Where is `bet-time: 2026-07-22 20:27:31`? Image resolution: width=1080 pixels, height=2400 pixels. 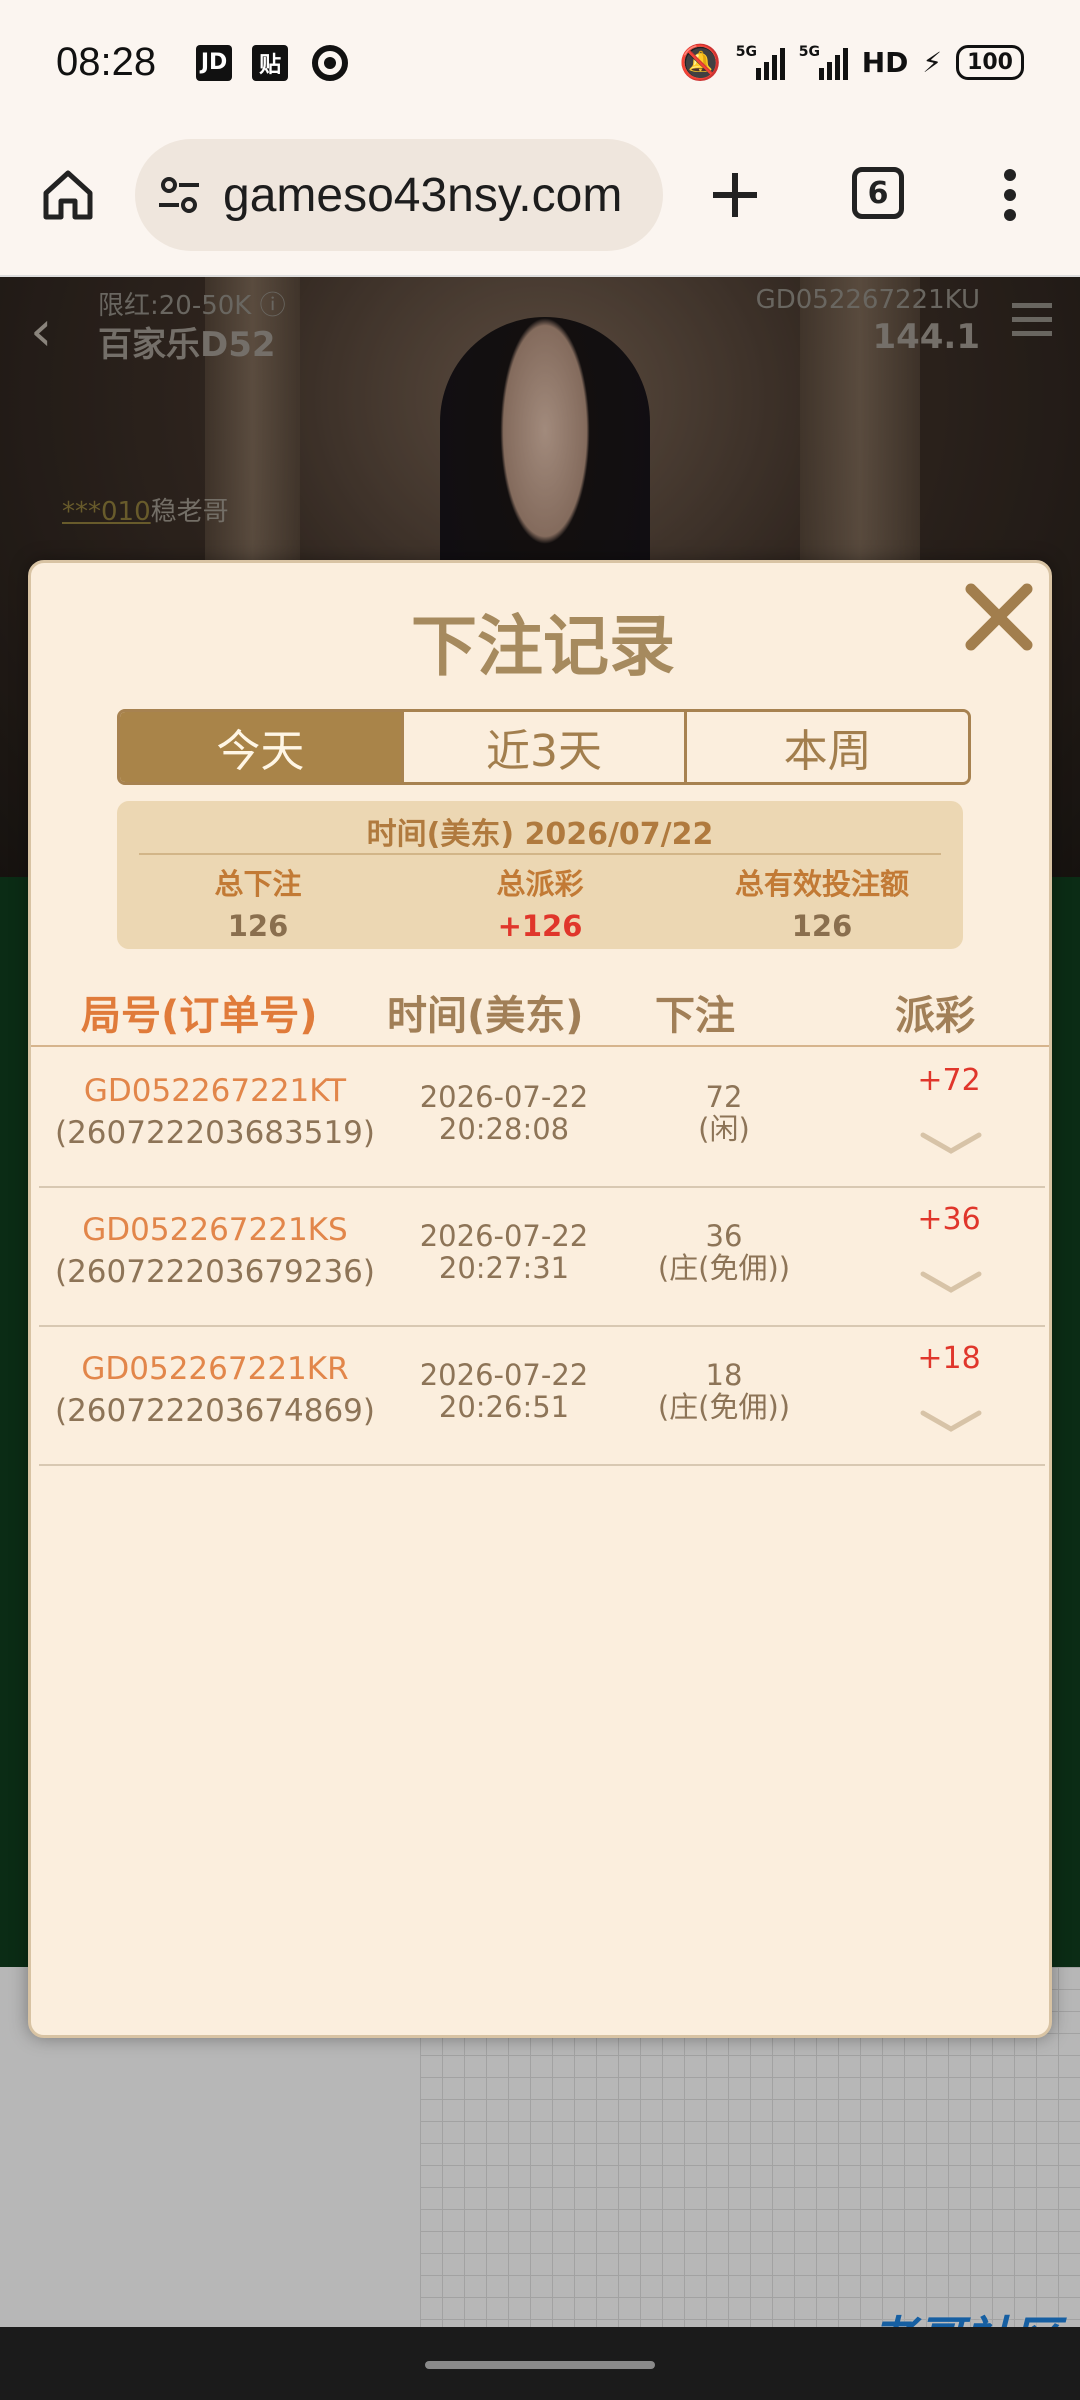
bet-time: 2026-07-22 20:27:31 is located at coordinates (504, 1252).